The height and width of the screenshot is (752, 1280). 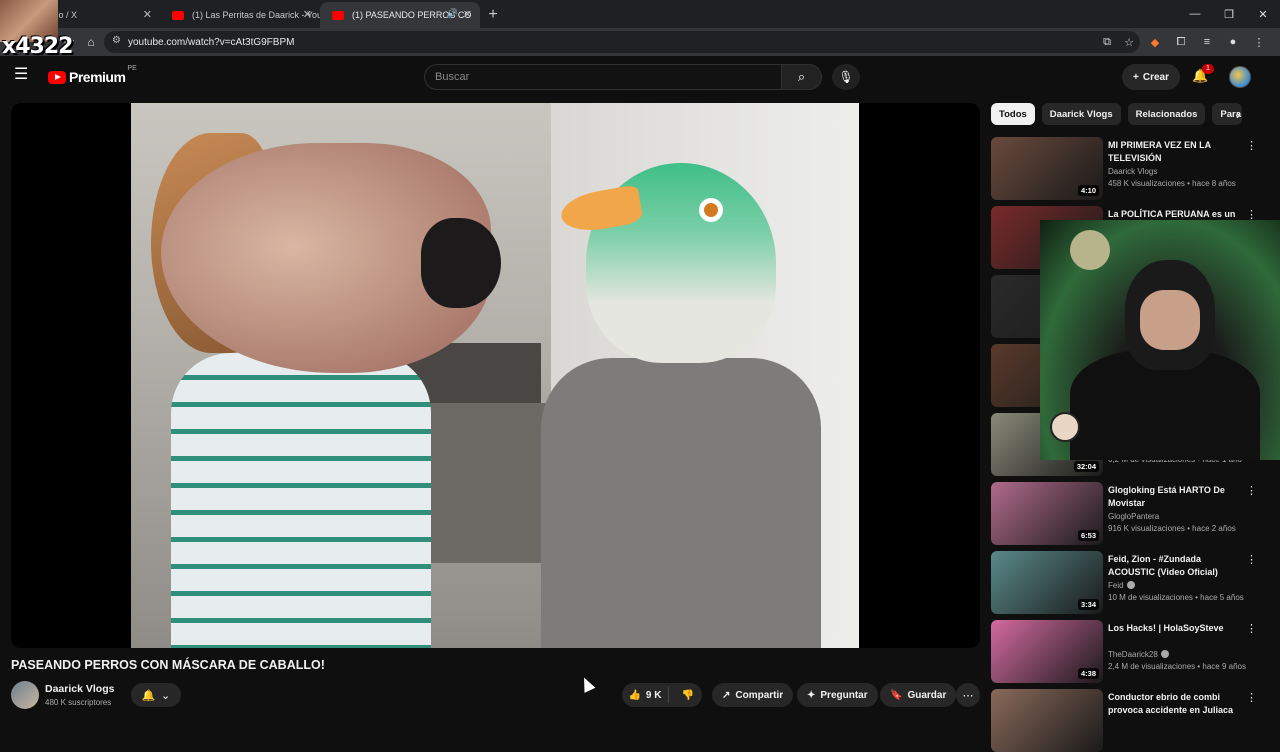 I want to click on chip-relacionados: Relacionados, so click(x=1166, y=114).